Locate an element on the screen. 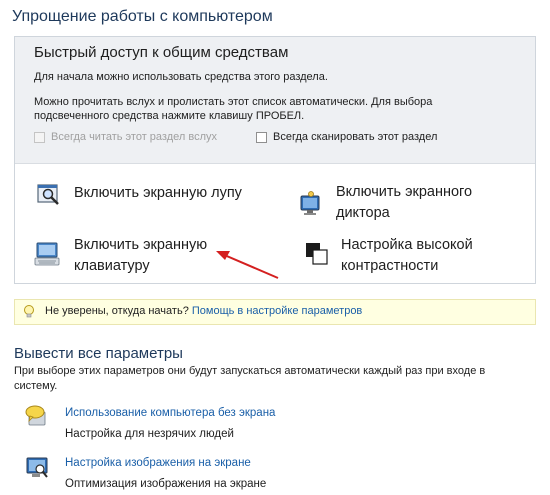  page-title: Упрощение работы с компьютером is located at coordinates (142, 16).